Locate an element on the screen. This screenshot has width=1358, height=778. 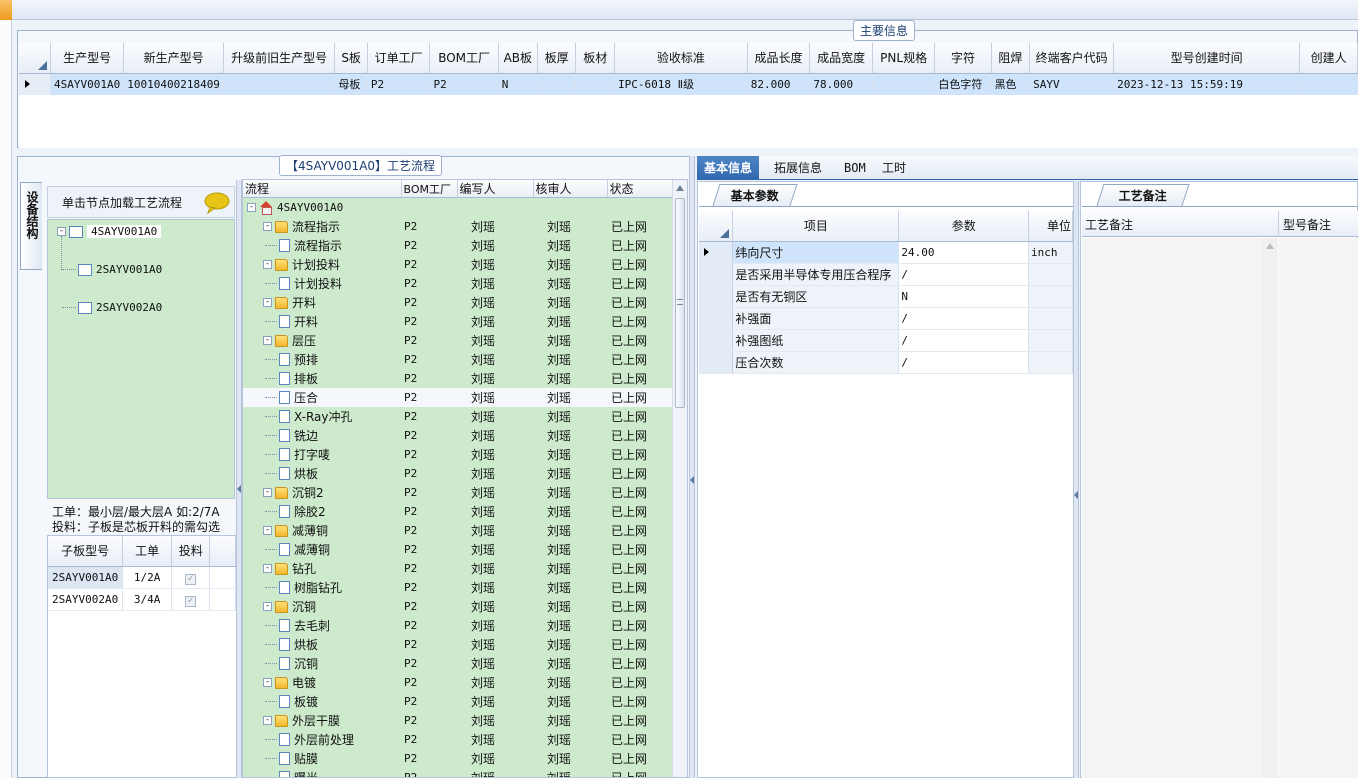
cell-flow: 烘板 is located at coordinates (322, 473).